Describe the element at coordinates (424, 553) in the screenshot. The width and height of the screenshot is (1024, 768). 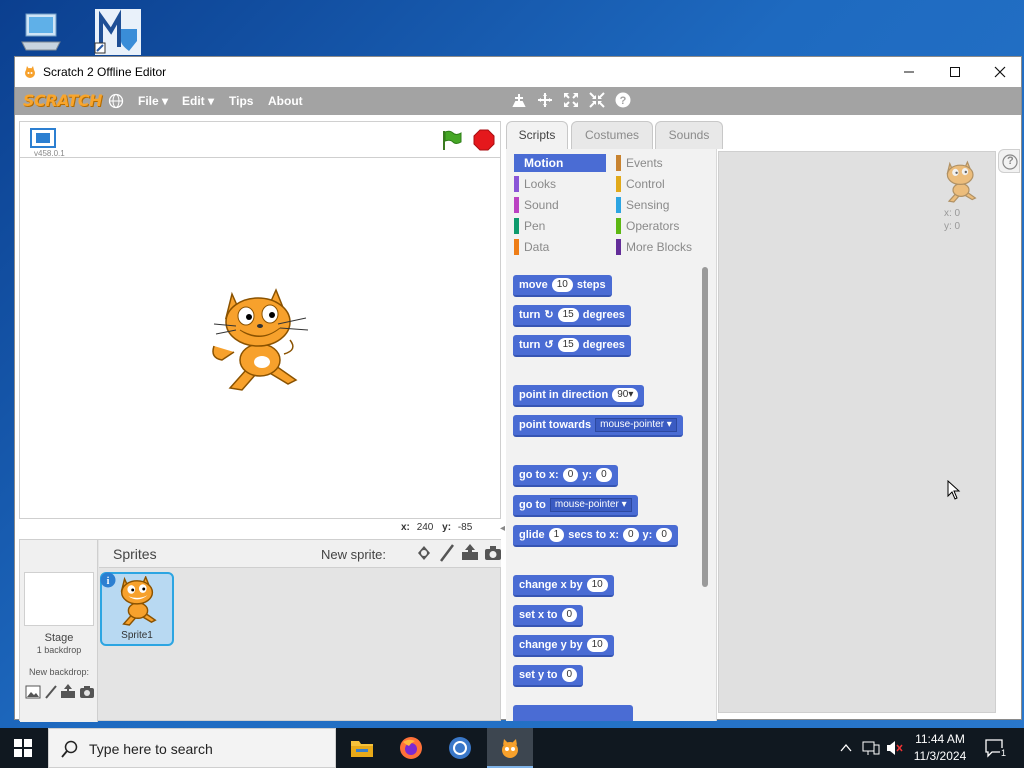
I see `sprite-library-icon` at that location.